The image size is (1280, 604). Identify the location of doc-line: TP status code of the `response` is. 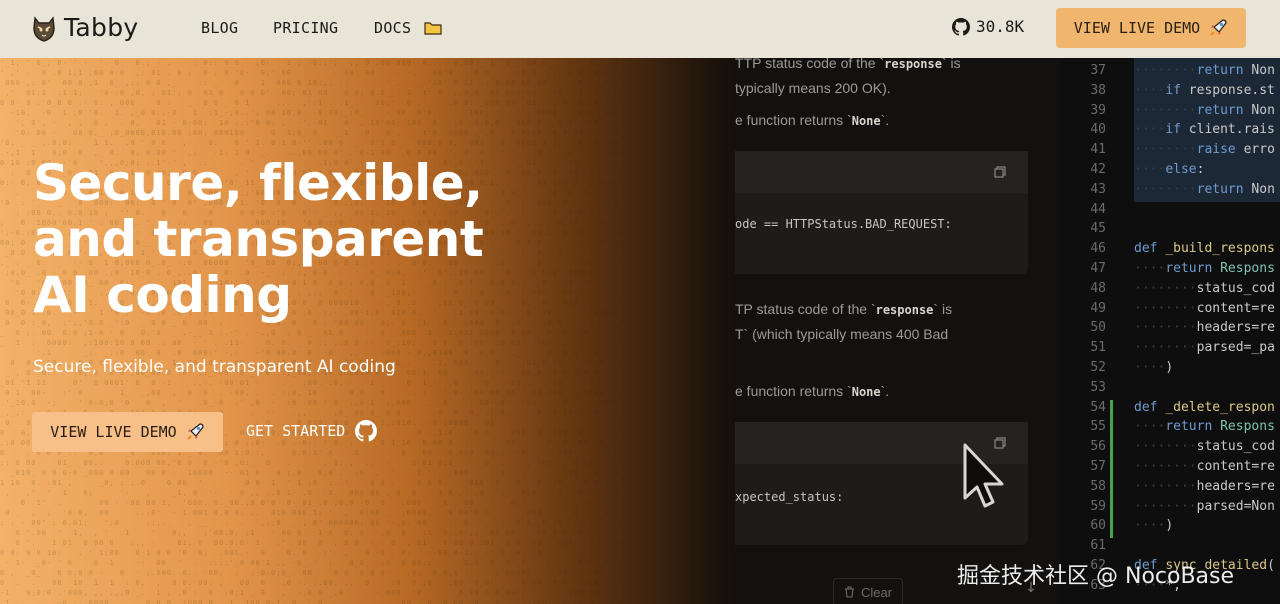
(844, 309).